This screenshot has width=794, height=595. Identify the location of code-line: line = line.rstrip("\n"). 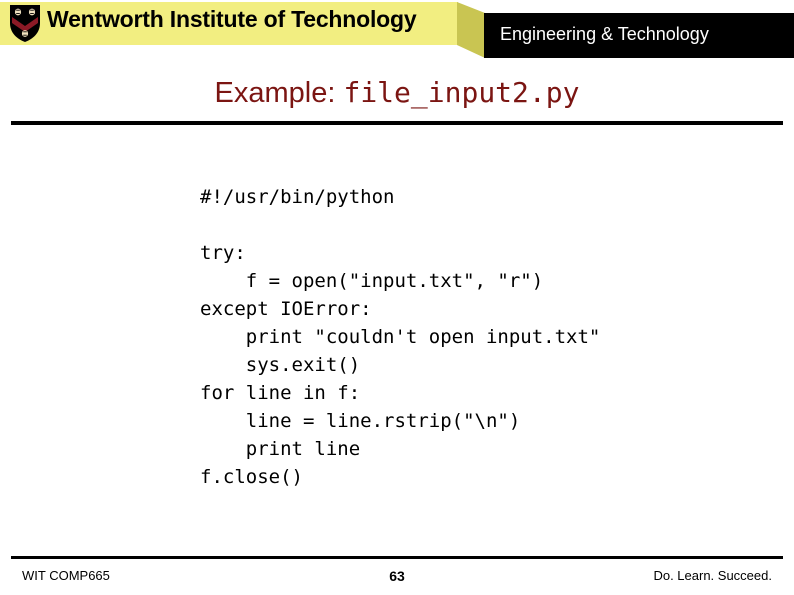
(360, 421).